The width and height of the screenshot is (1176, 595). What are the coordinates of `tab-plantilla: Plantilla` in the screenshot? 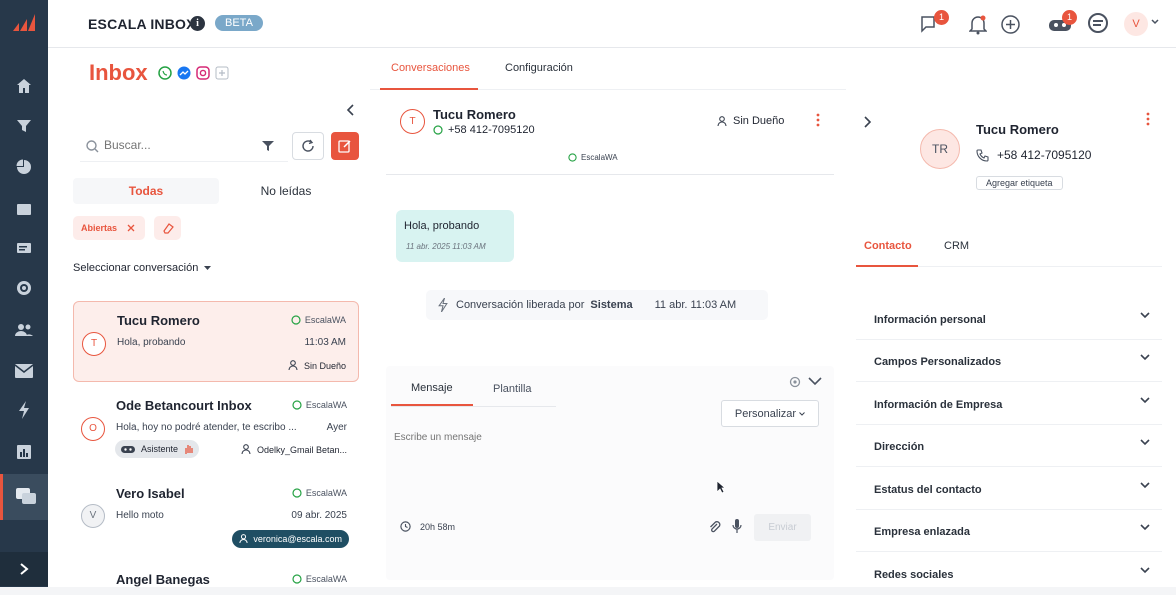 It's located at (512, 389).